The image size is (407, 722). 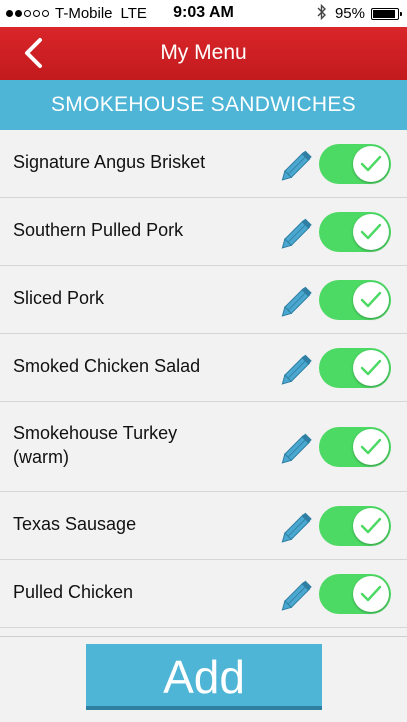 What do you see at coordinates (386, 13) in the screenshot?
I see `battery-icon` at bounding box center [386, 13].